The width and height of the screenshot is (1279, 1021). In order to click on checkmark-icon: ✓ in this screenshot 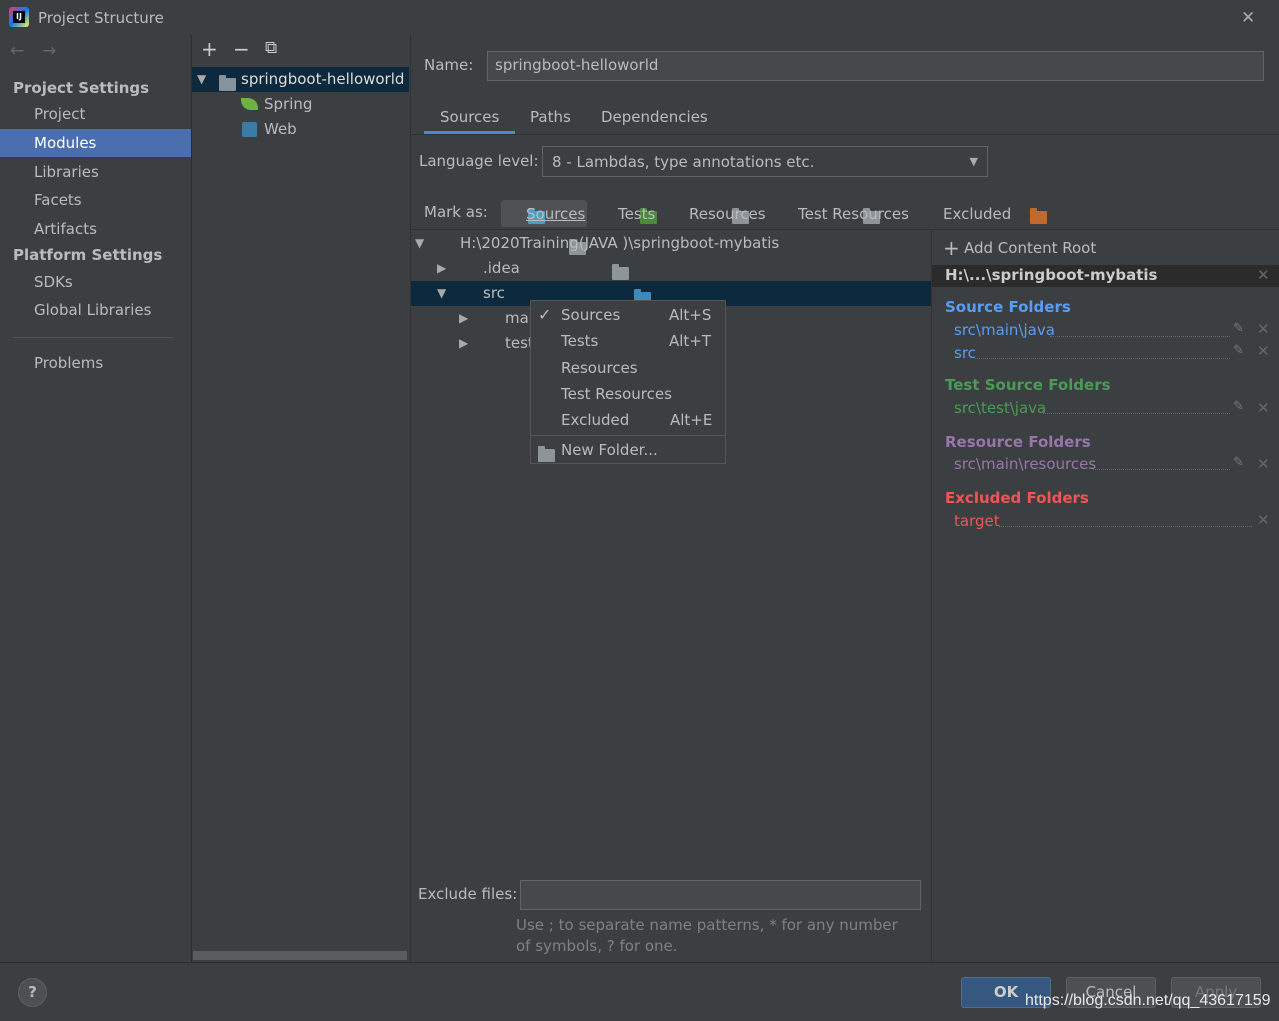, I will do `click(545, 314)`.